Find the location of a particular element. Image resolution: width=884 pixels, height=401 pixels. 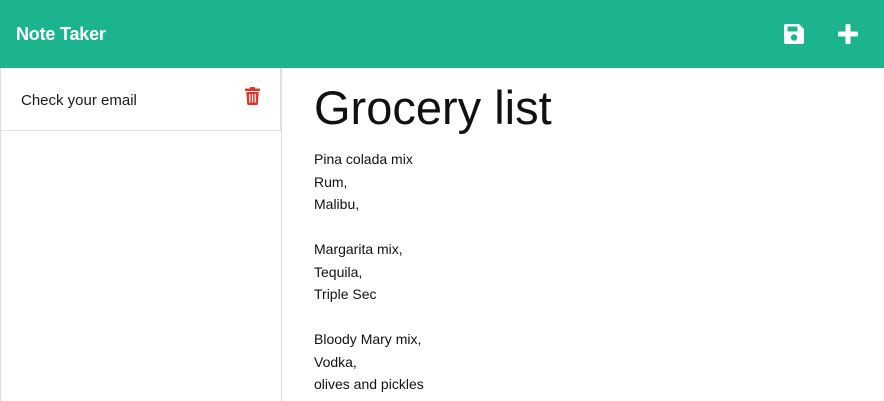

app-title: Note Taker is located at coordinates (61, 34).